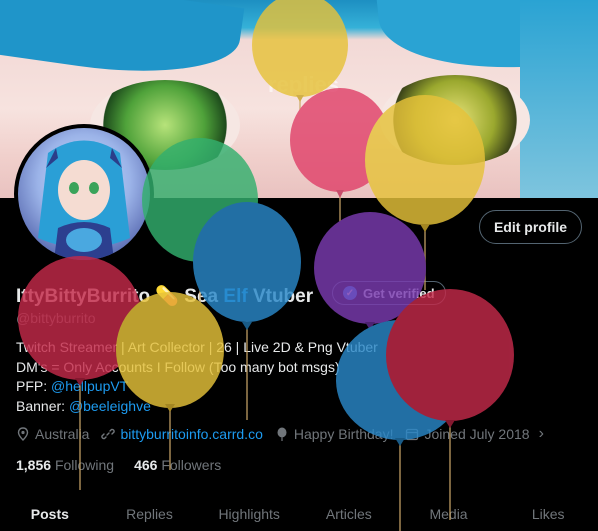  I want to click on followers-count: 466, so click(146, 465).